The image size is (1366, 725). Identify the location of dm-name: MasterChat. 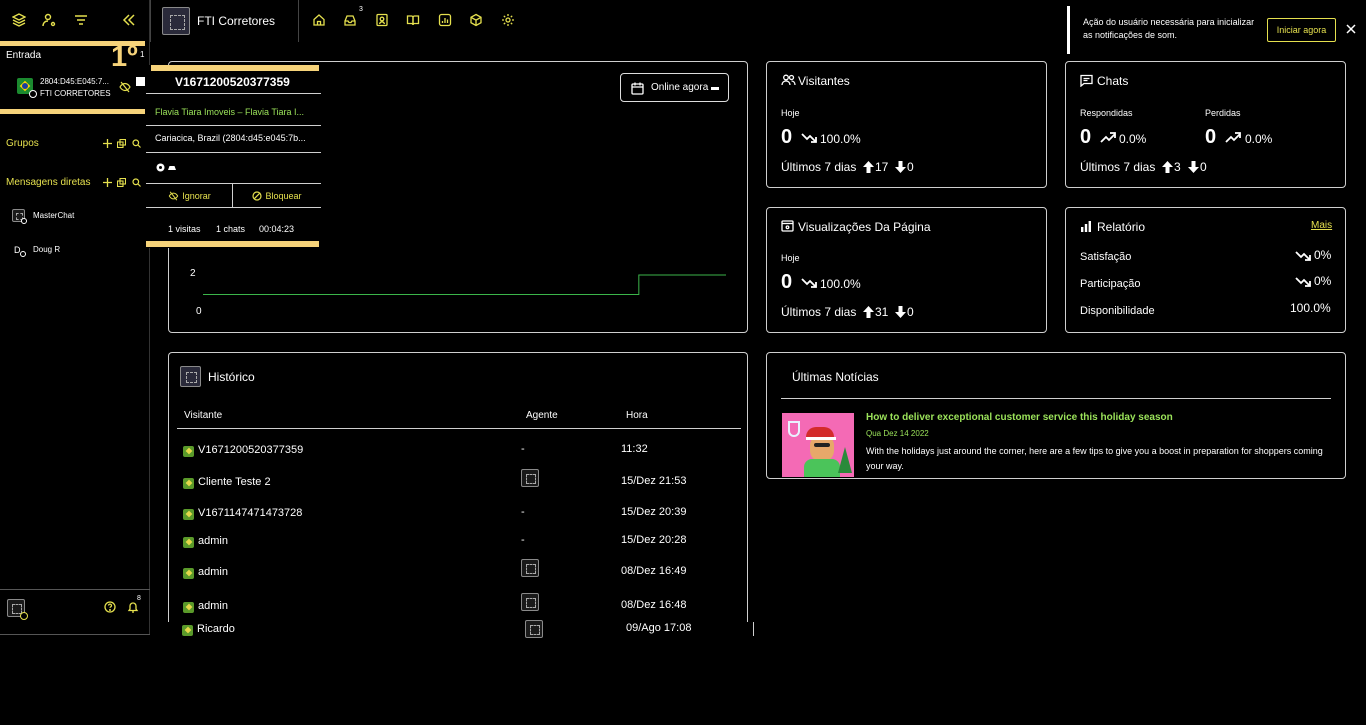
(54, 215).